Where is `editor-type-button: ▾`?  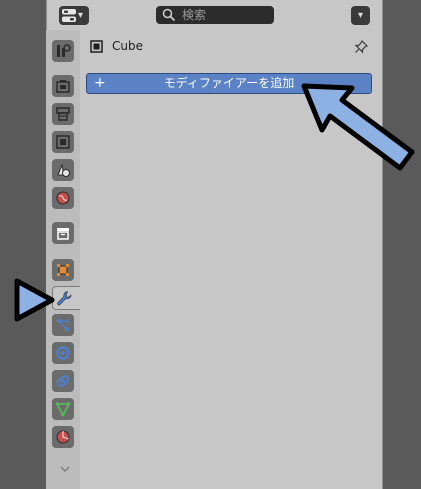 editor-type-button: ▾ is located at coordinates (74, 15).